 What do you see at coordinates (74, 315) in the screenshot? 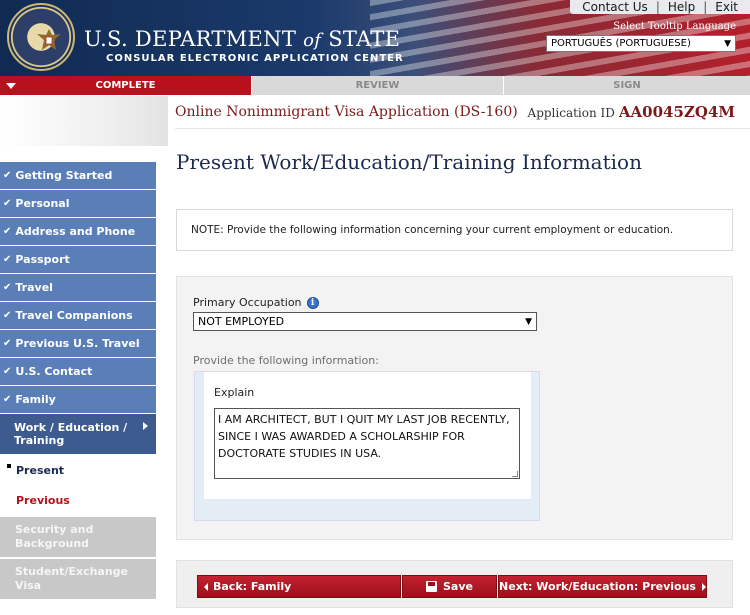
I see `sidebar-item-label: Travel Companions` at bounding box center [74, 315].